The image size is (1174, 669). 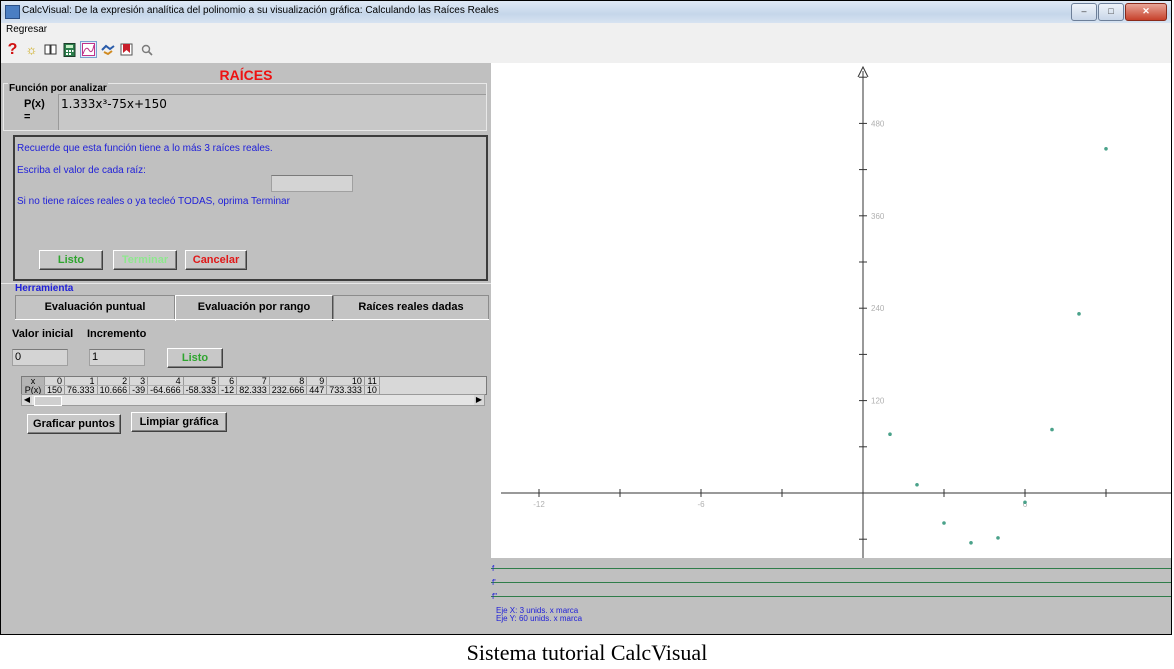 What do you see at coordinates (12, 12) in the screenshot?
I see `app-icon` at bounding box center [12, 12].